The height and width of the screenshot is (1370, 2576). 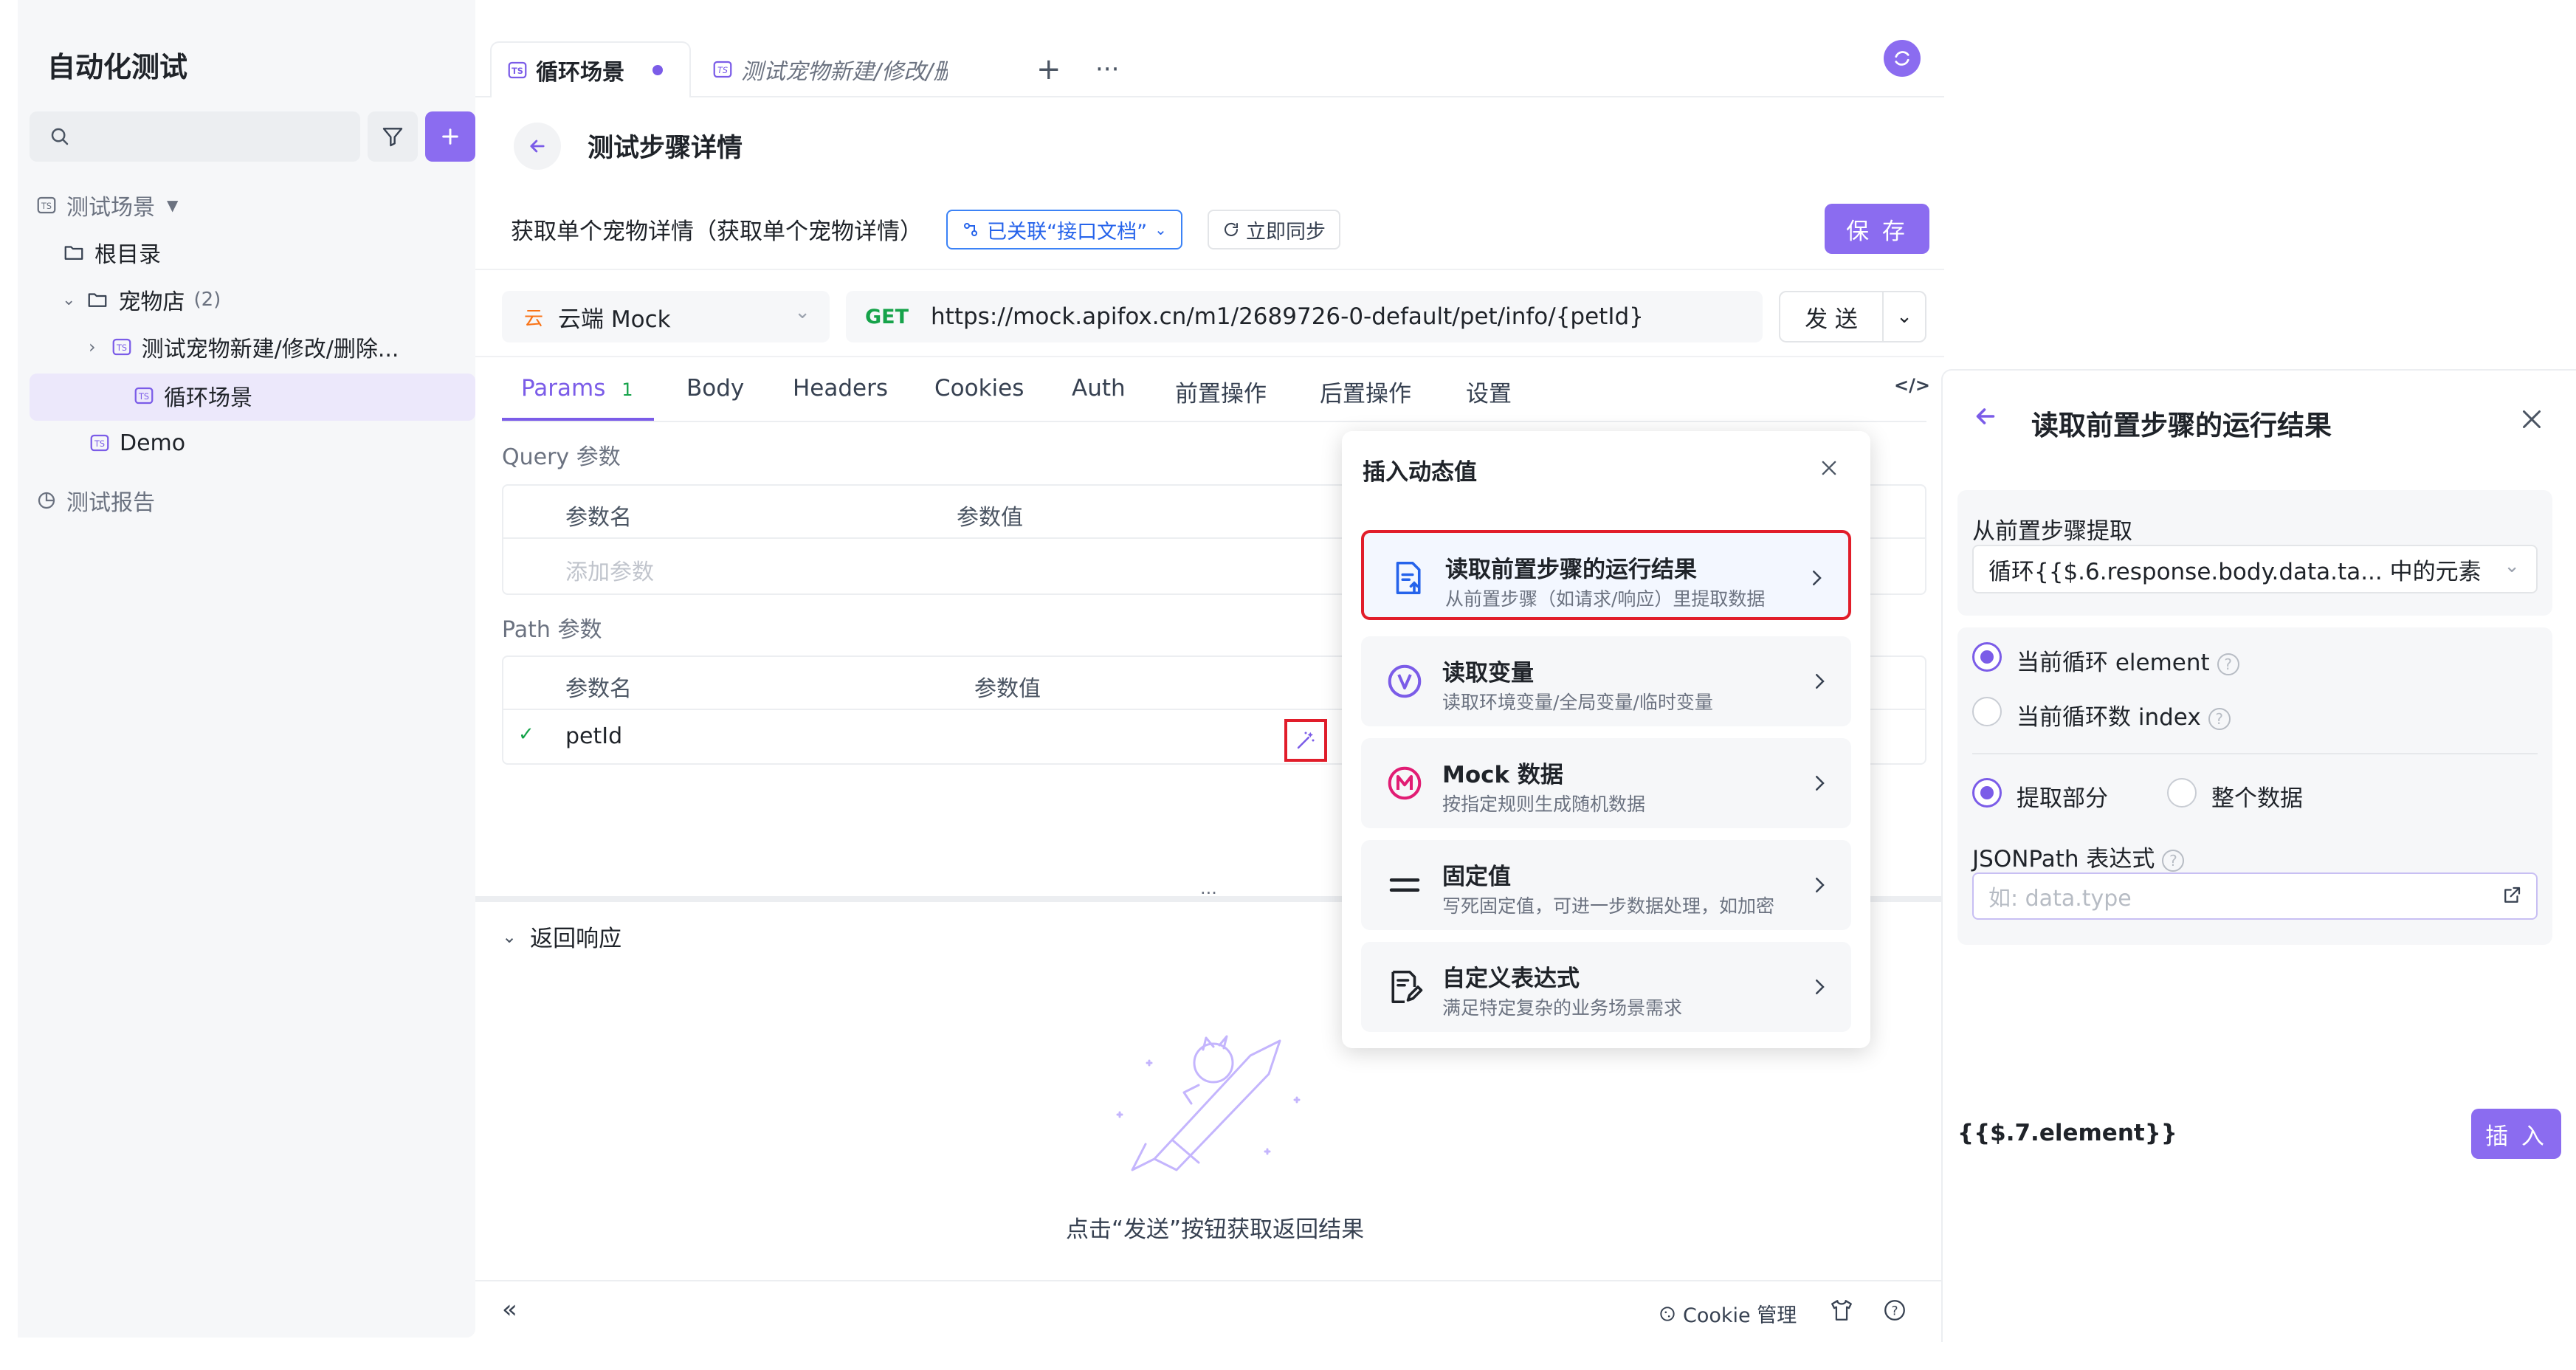 I want to click on checkbox-check-icon: ✓, so click(x=526, y=734).